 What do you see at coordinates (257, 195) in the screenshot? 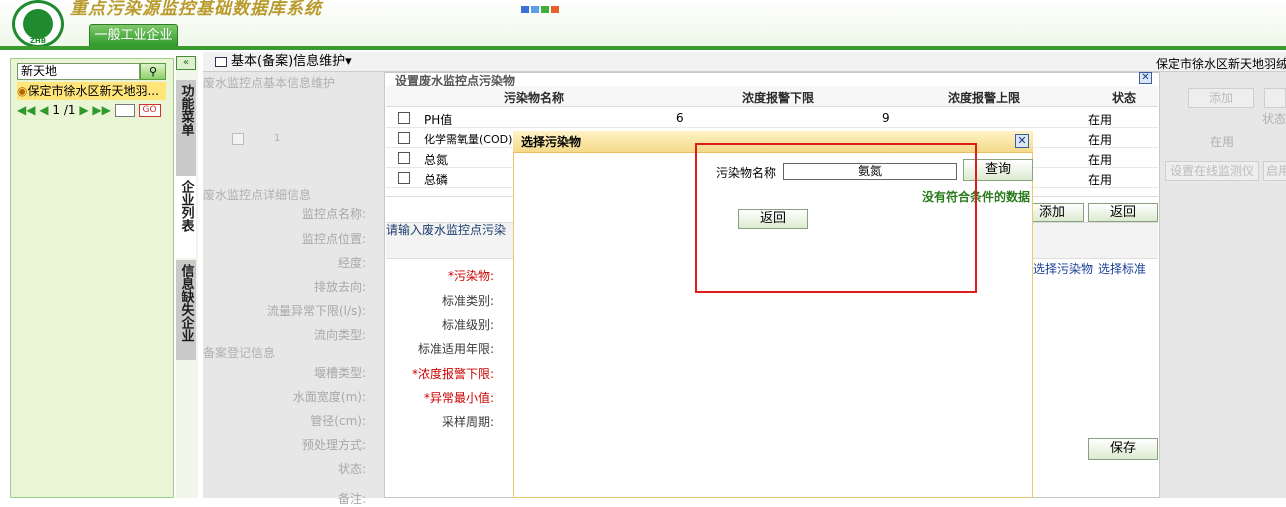
I see `section-detail-info: 废水监控点详细信息` at bounding box center [257, 195].